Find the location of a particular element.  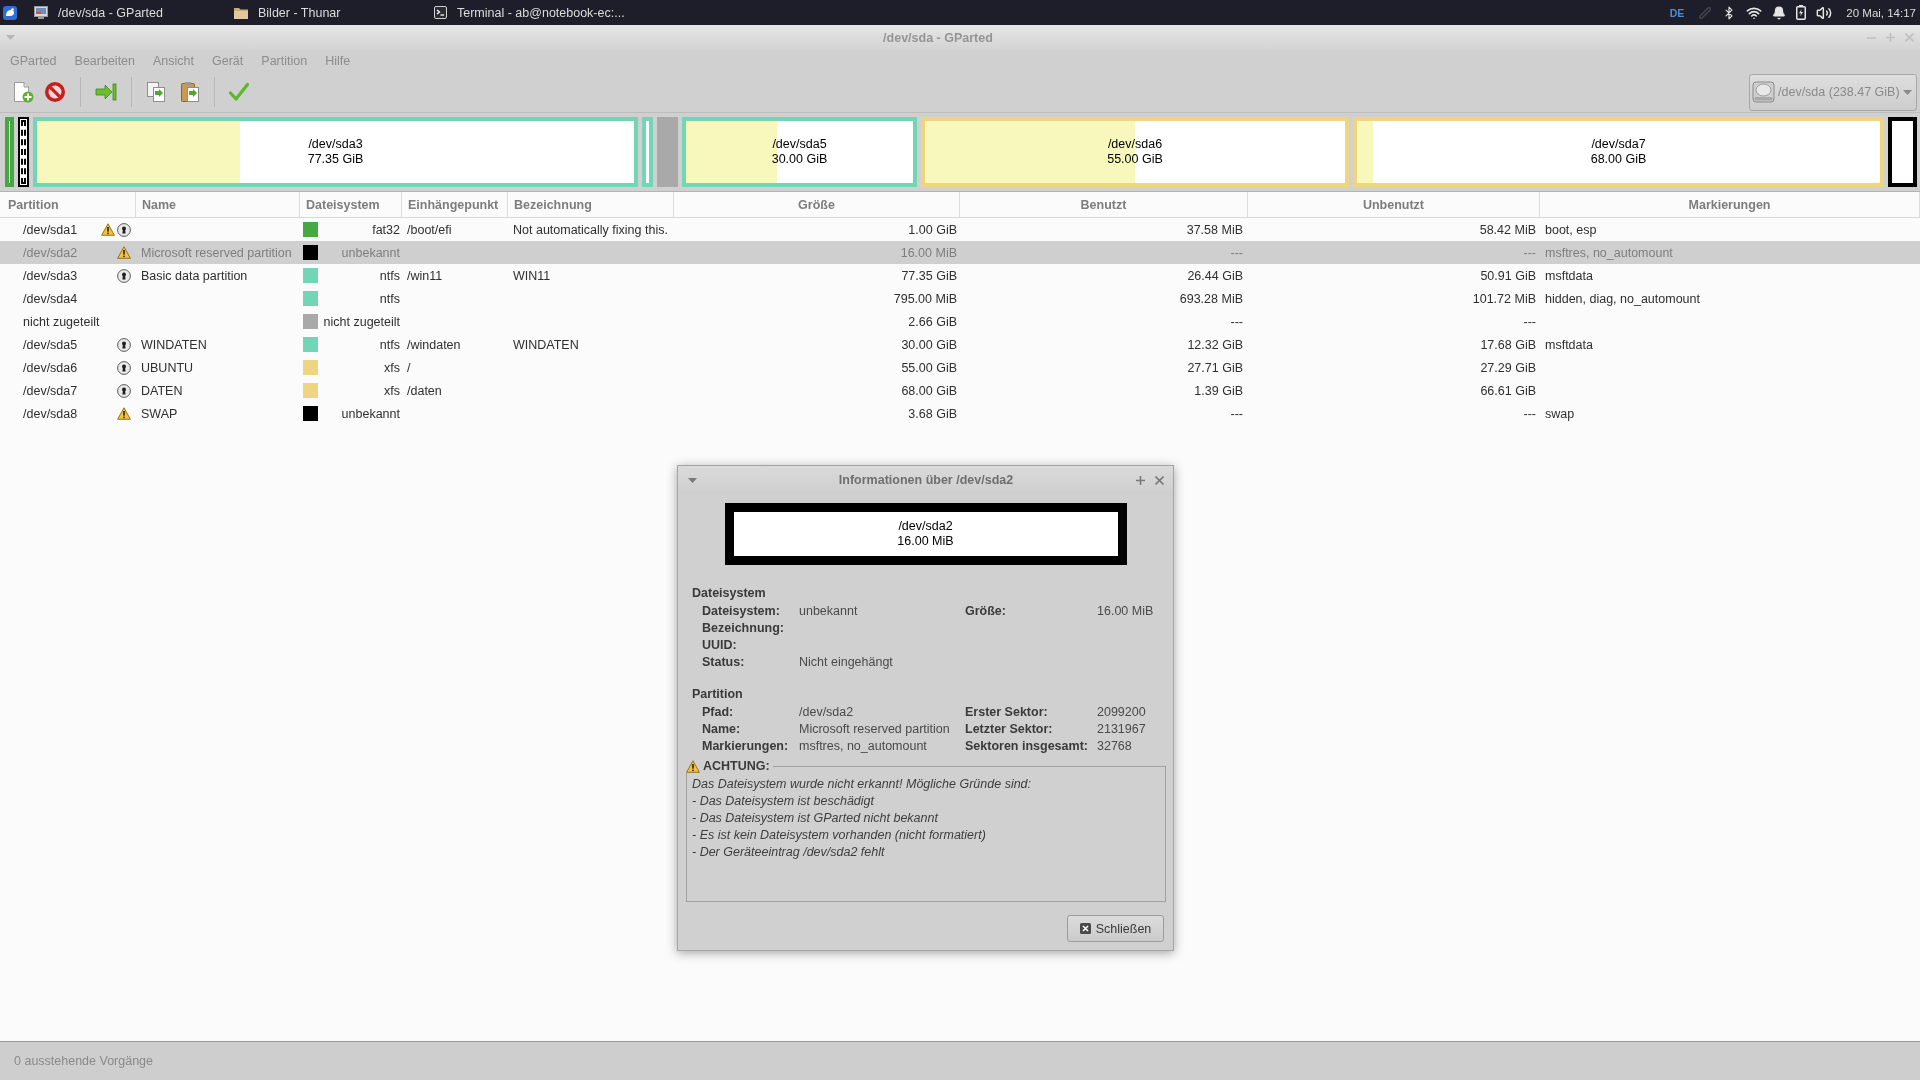

taskbar-button: Bilder - Thunar is located at coordinates (328, 12).